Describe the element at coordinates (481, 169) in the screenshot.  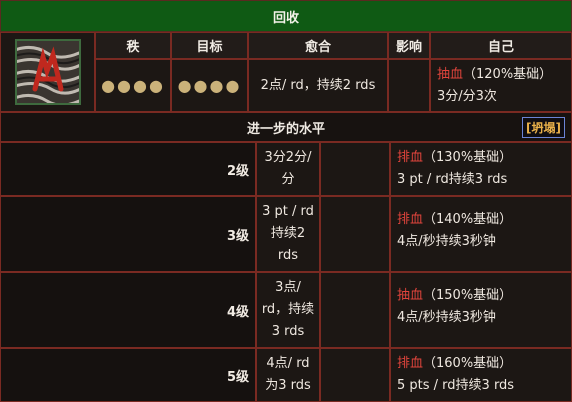
I see `level-self: 排血（130%基础） 3 pt / rd持续3 rds` at that location.